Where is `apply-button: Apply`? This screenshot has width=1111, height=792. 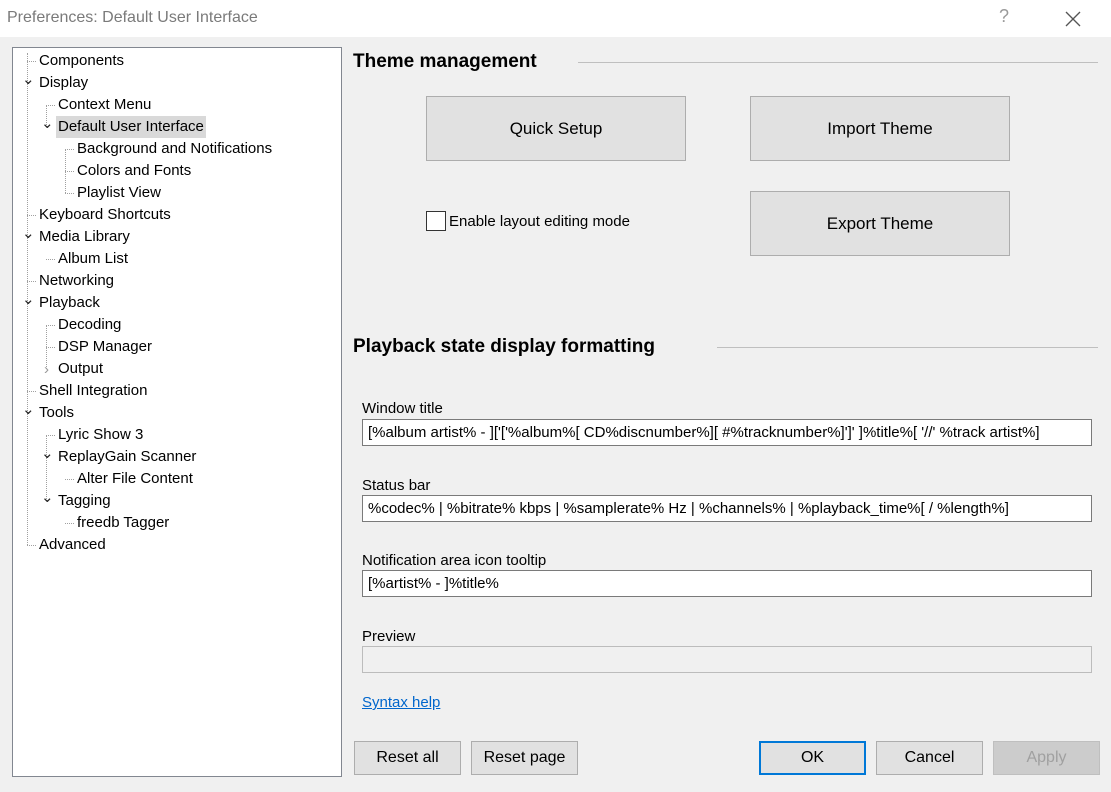
apply-button: Apply is located at coordinates (1046, 758).